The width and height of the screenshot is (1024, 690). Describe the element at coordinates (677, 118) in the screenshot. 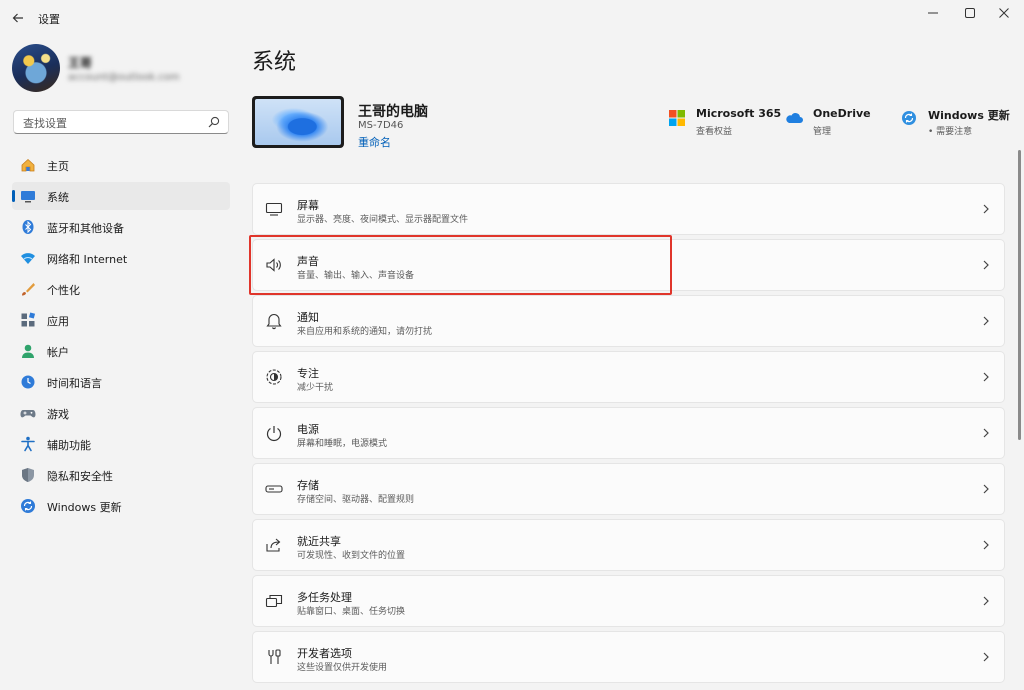

I see `microsoft-logo-icon` at that location.